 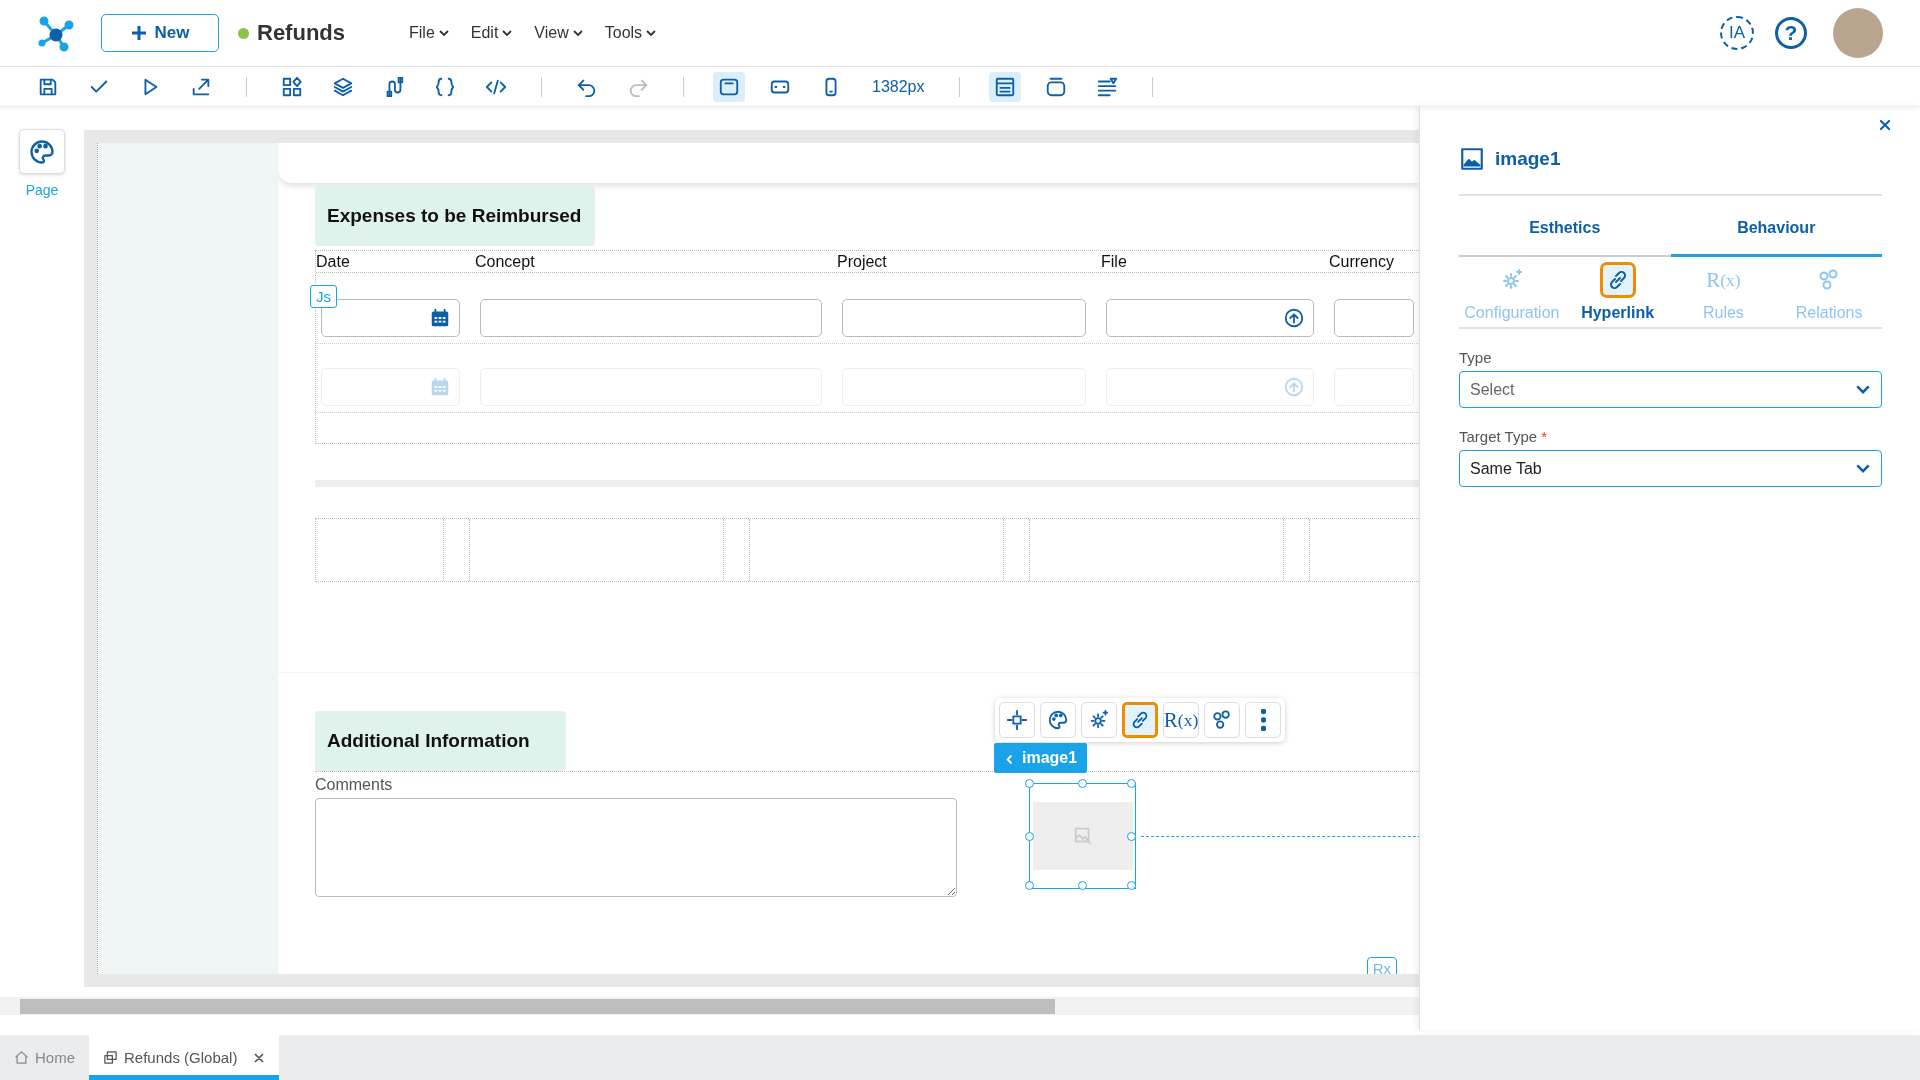 What do you see at coordinates (343, 86) in the screenshot?
I see `layers-icon` at bounding box center [343, 86].